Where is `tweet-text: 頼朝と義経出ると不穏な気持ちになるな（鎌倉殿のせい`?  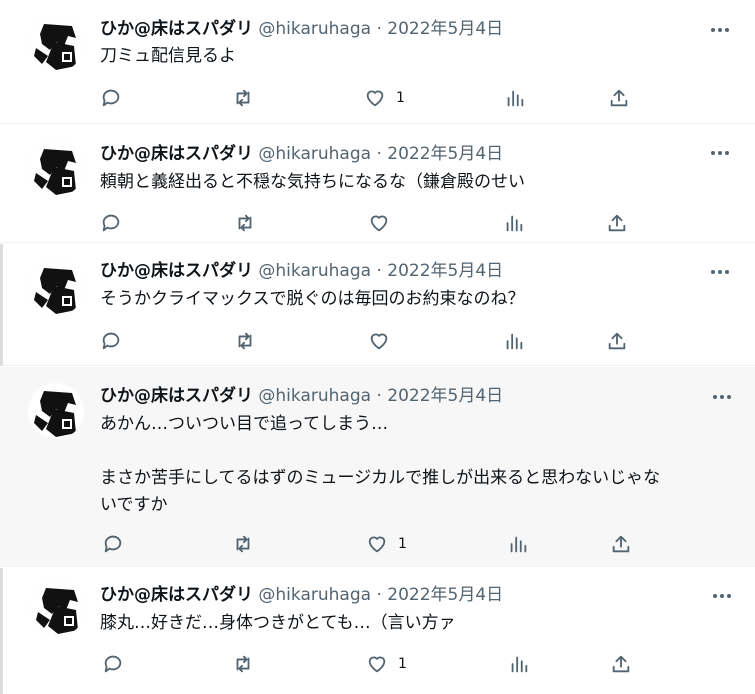 tweet-text: 頼朝と義経出ると不穏な気持ちになるな（鎌倉殿のせい is located at coordinates (312, 182).